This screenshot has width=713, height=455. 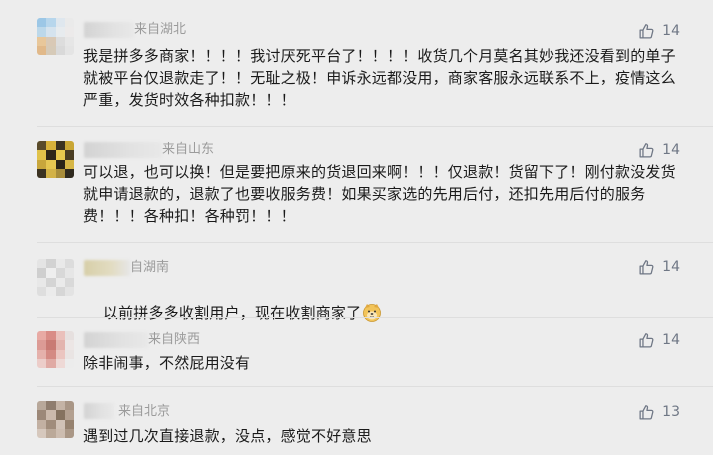 I want to click on comment-text: 遇到过几次直接退款，没点，感觉不好意思, so click(x=227, y=436).